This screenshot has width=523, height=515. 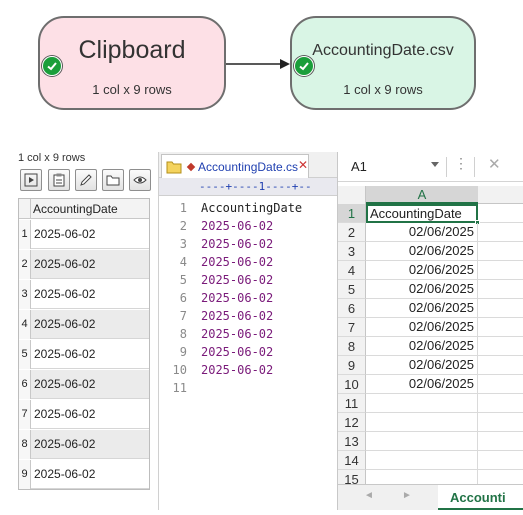 I want to click on code-line: AccountingDate, so click(x=251, y=208).